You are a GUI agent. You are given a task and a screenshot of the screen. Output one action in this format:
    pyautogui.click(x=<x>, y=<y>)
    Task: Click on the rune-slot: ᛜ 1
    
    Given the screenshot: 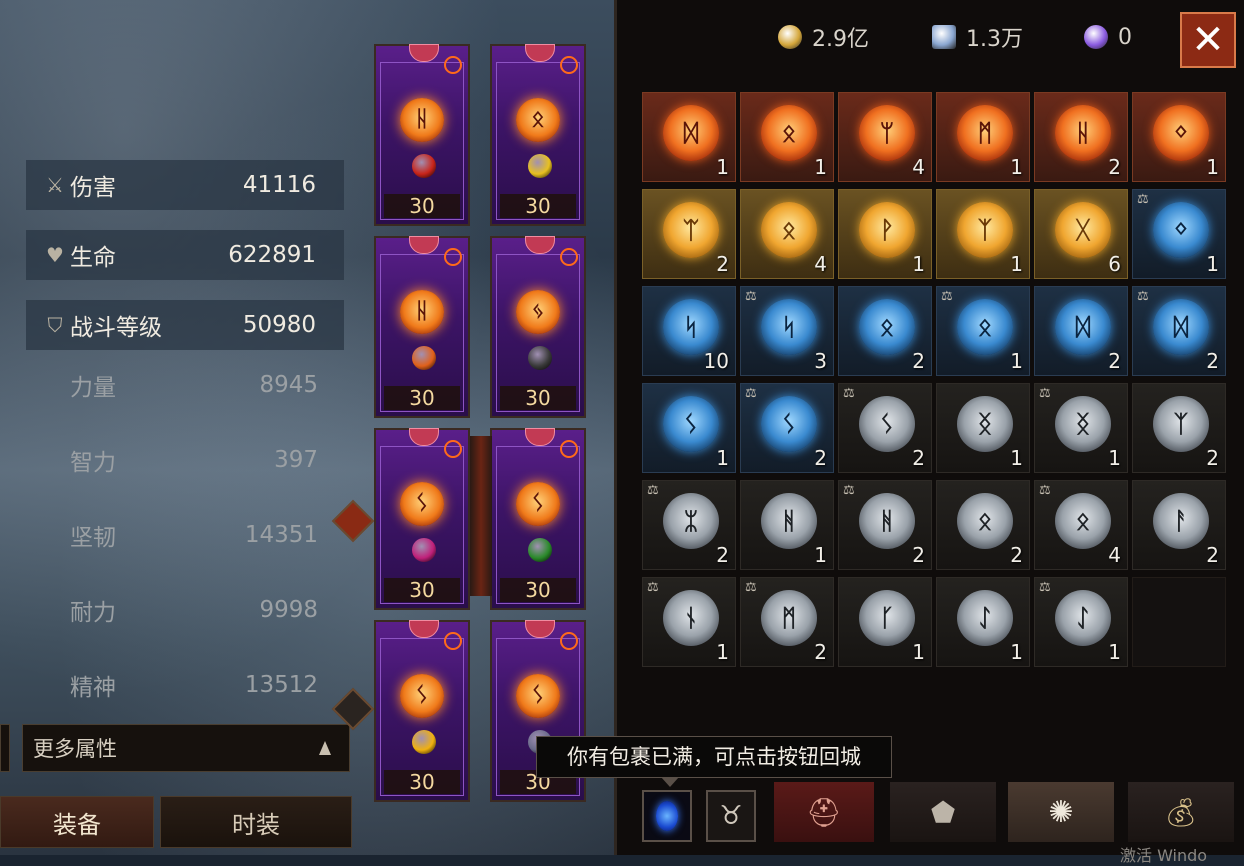 What is the action you would take?
    pyautogui.click(x=1179, y=137)
    